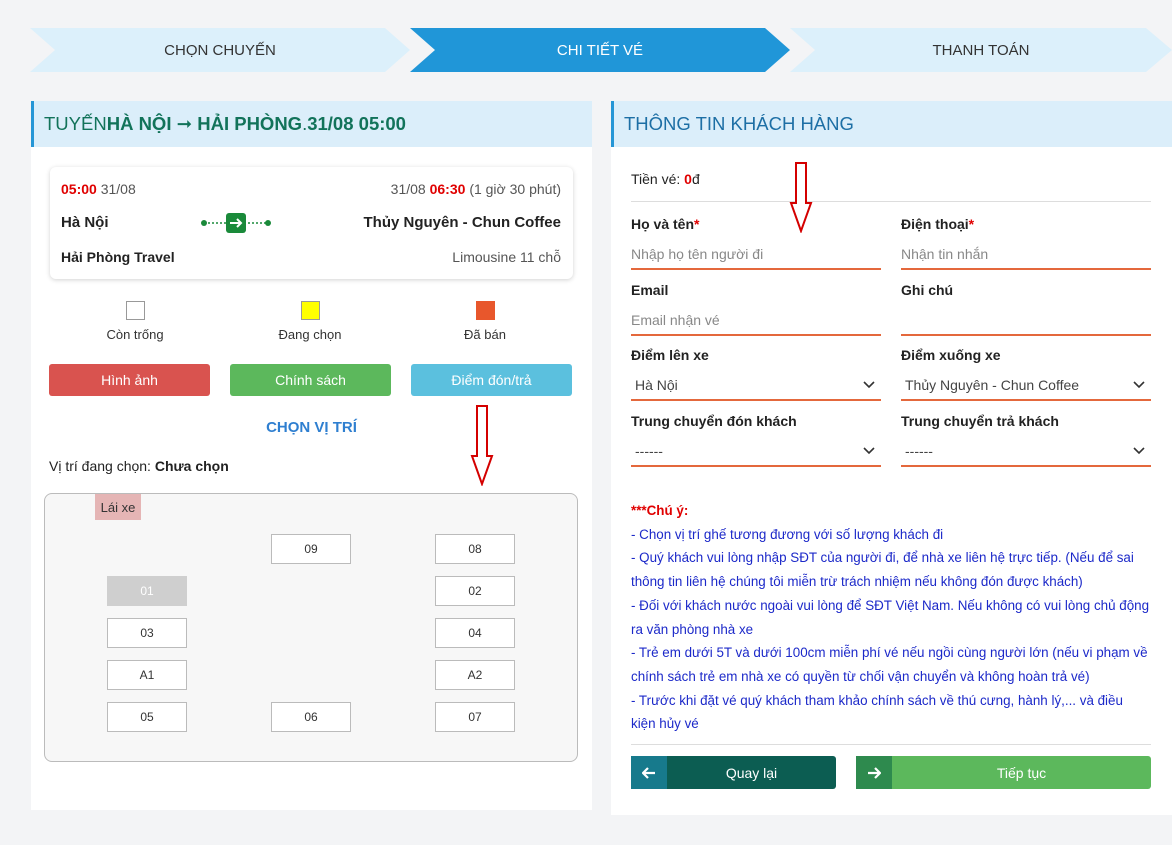 The width and height of the screenshot is (1172, 845). I want to click on route-name: HÀ NỘI ➞ HẢI PHÒNG, so click(204, 123).